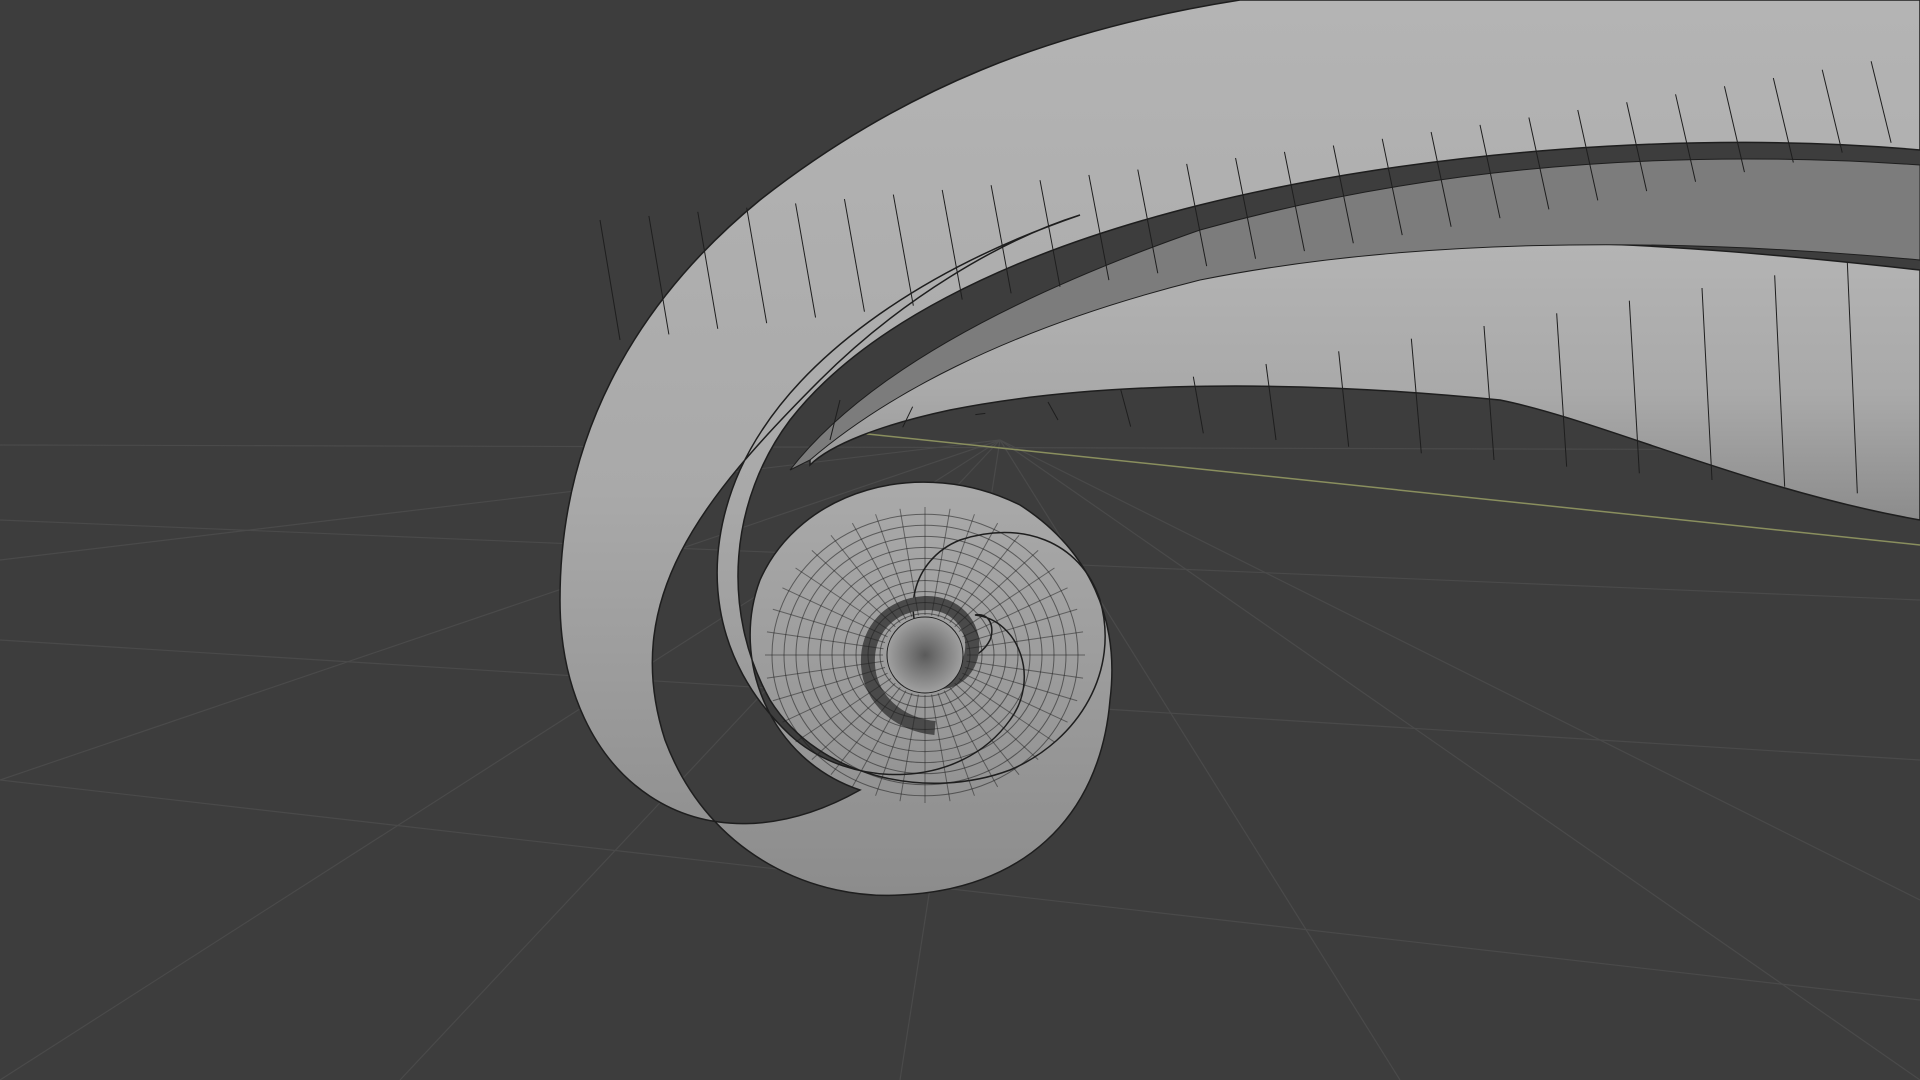  I want to click on grid-line, so click(960, 447).